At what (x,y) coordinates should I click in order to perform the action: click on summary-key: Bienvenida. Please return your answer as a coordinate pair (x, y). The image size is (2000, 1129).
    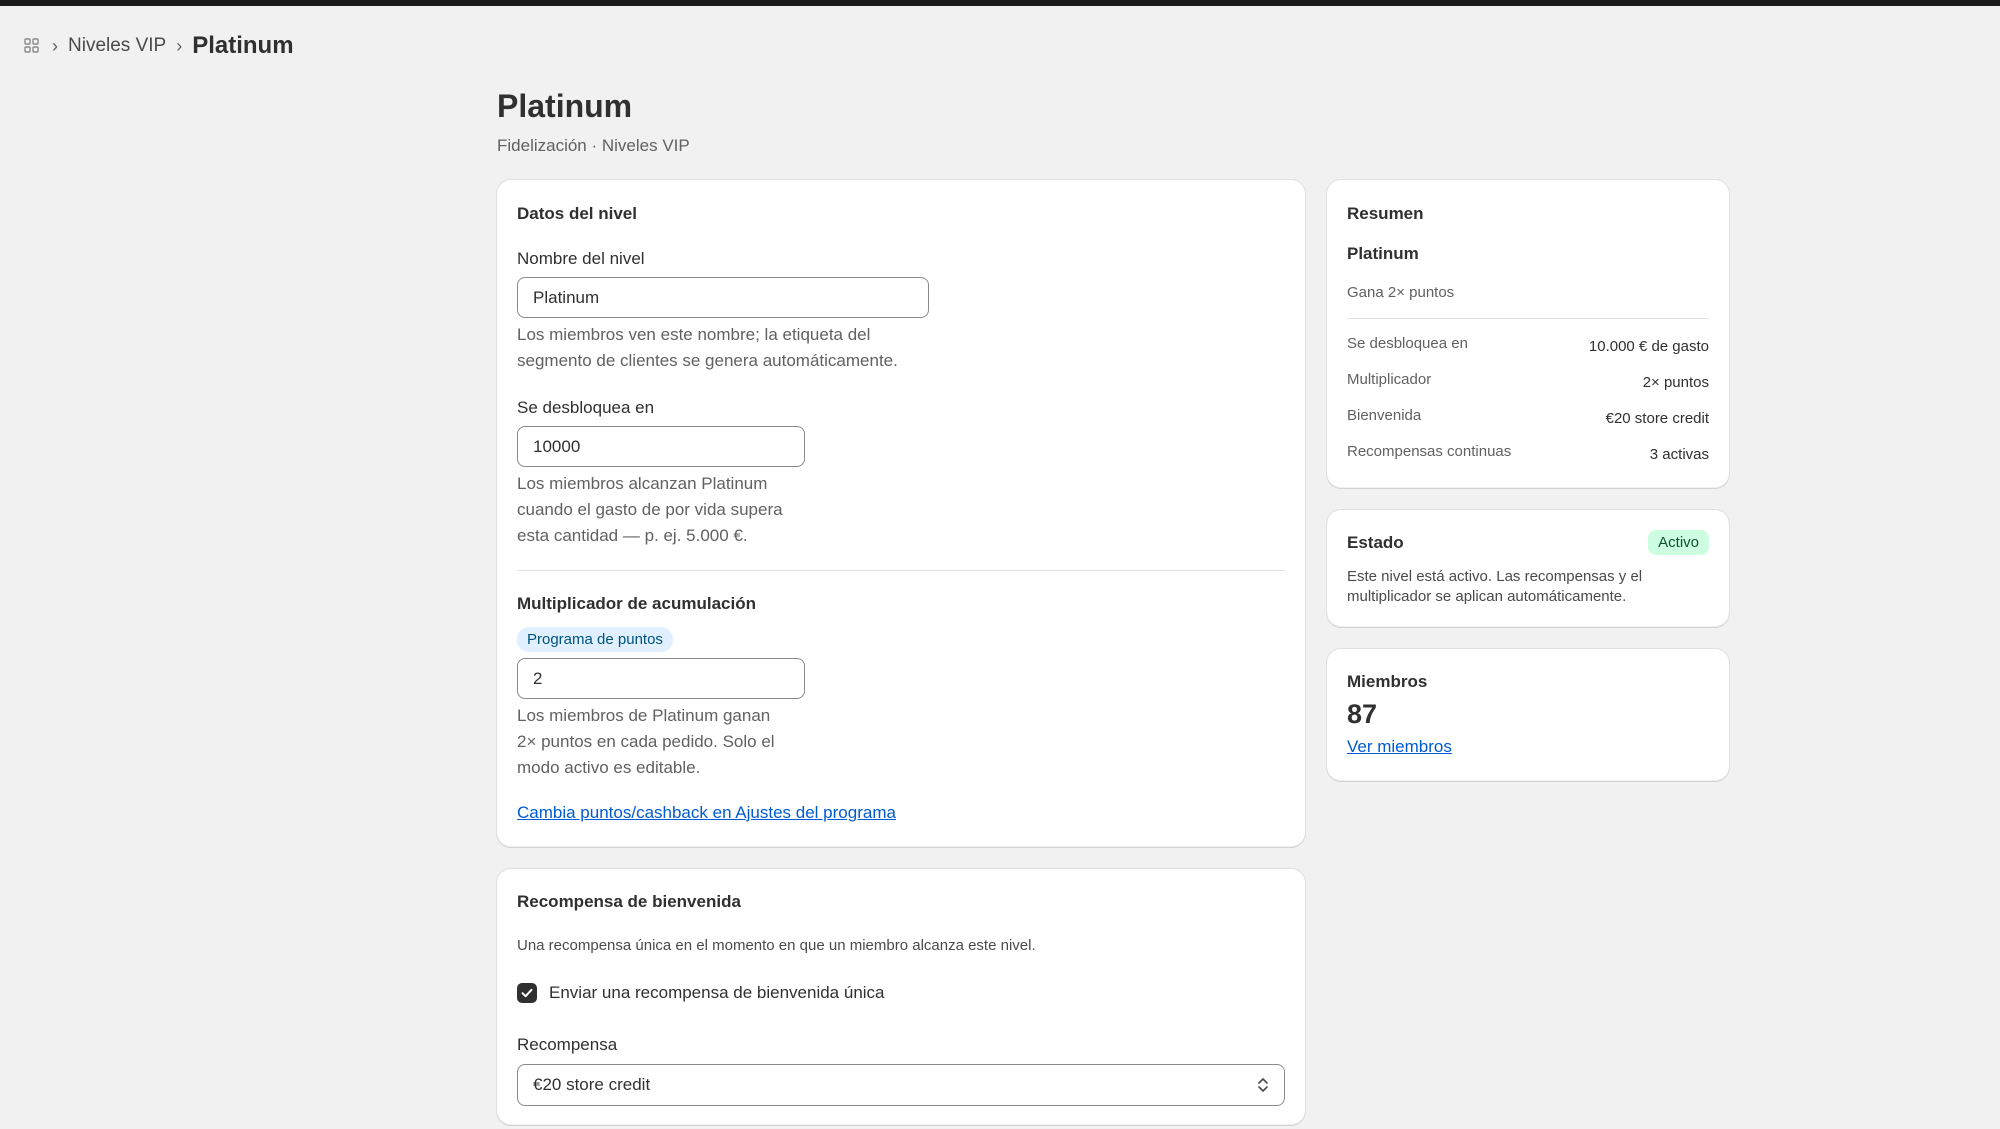
    Looking at the image, I should click on (1384, 415).